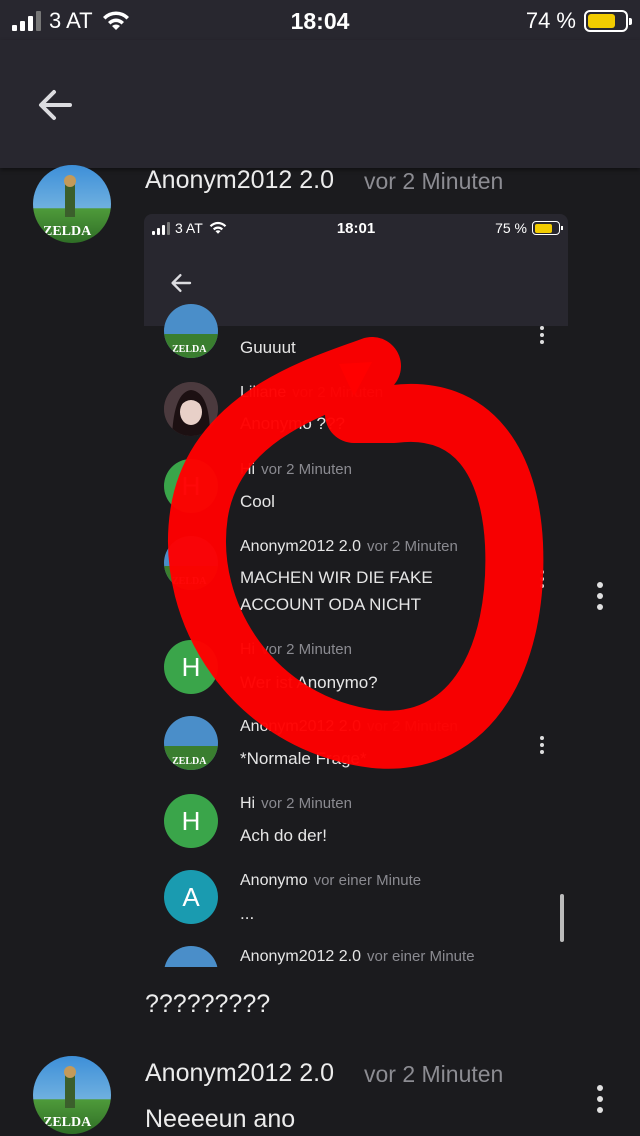 This screenshot has height=1136, width=640. What do you see at coordinates (336, 591) in the screenshot?
I see `message-text: MACHEN WIR DIE FAKE ACCOUNT ODA NICHT` at bounding box center [336, 591].